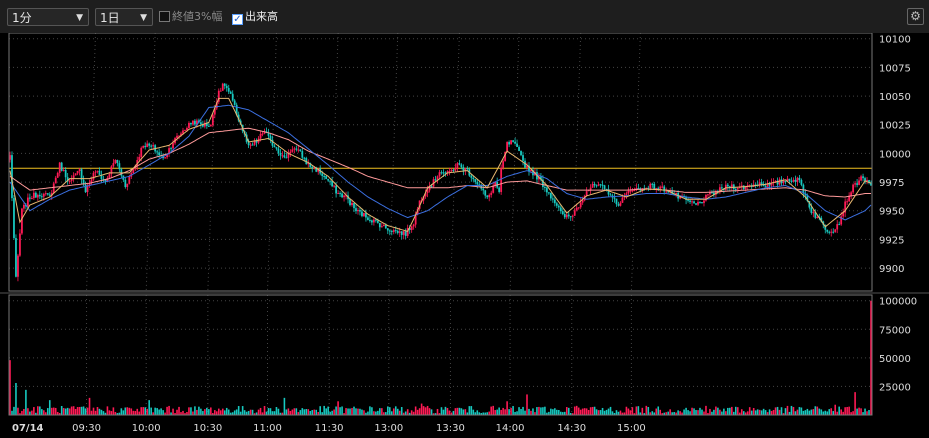 The image size is (929, 438). Describe the element at coordinates (895, 126) in the screenshot. I see `y-tick-label: 10025` at that location.